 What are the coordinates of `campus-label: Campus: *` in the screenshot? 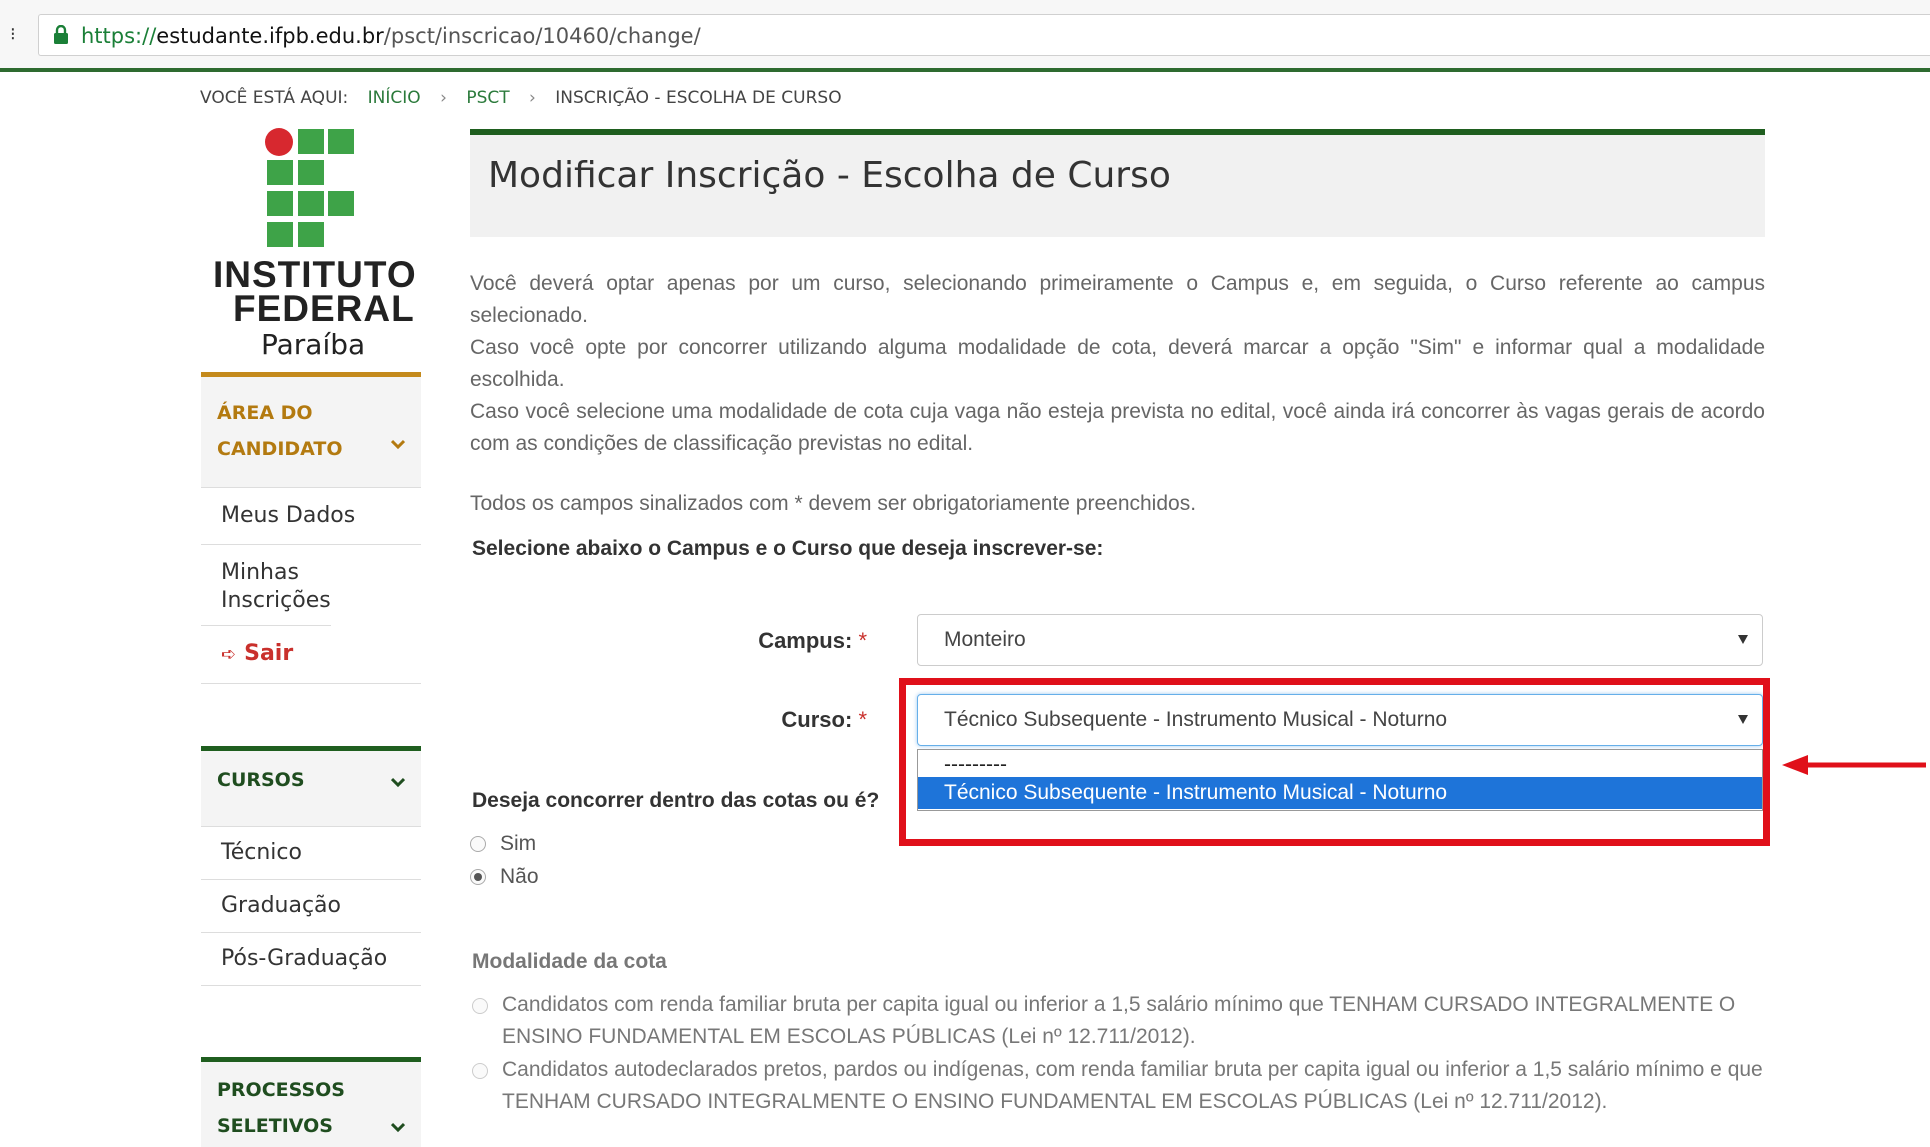 It's located at (812, 640).